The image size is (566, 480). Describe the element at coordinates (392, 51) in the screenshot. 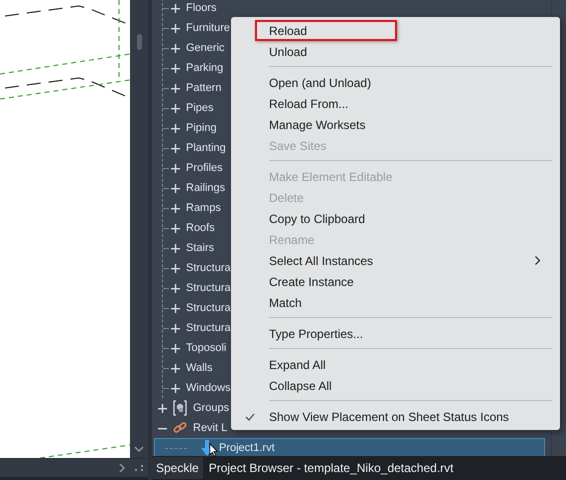

I see `menu-item: Unload` at that location.